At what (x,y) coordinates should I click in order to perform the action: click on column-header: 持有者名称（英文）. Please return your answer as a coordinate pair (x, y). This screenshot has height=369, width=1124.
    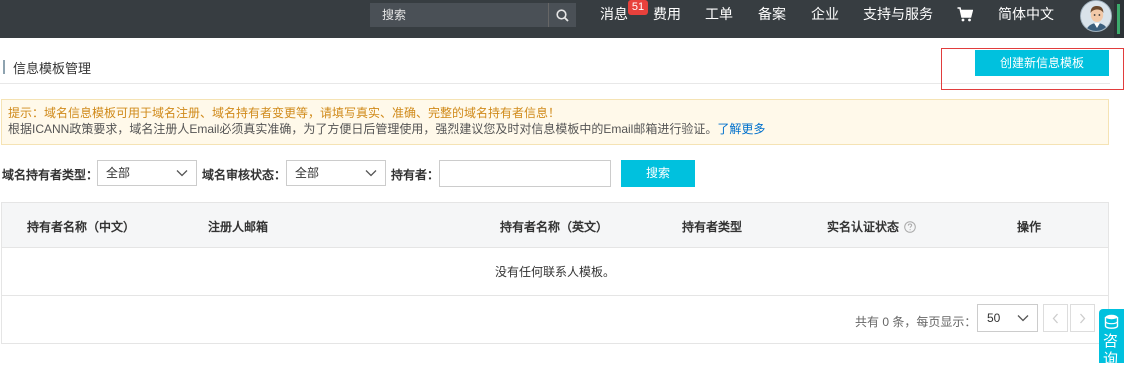
    Looking at the image, I should click on (554, 227).